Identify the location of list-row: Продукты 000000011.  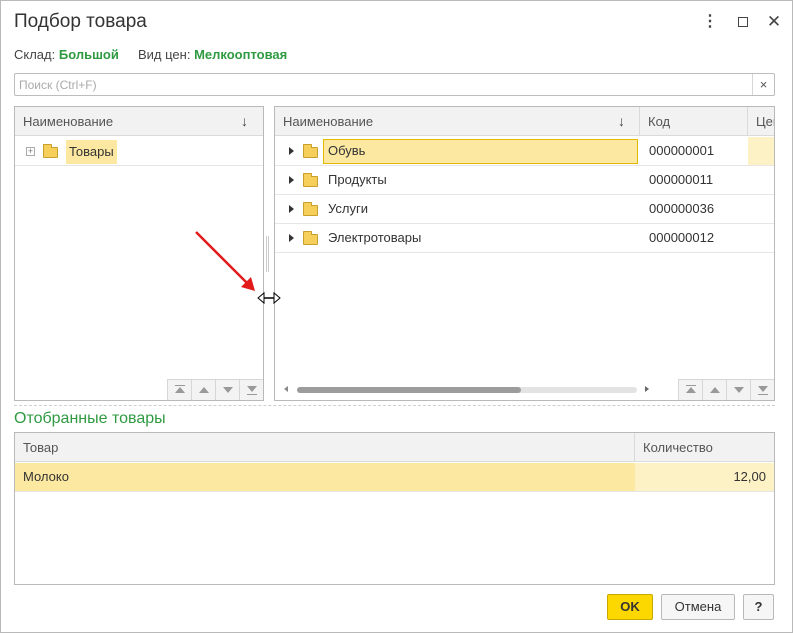
(524, 180).